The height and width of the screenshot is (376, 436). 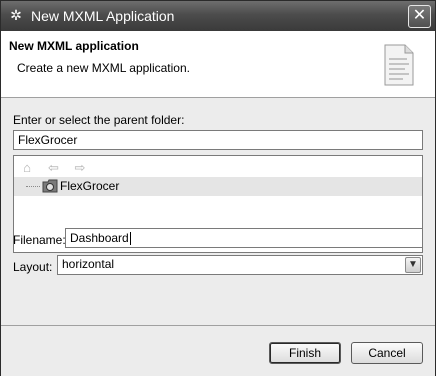 What do you see at coordinates (53, 168) in the screenshot?
I see `back-arrow-icon: ⇦` at bounding box center [53, 168].